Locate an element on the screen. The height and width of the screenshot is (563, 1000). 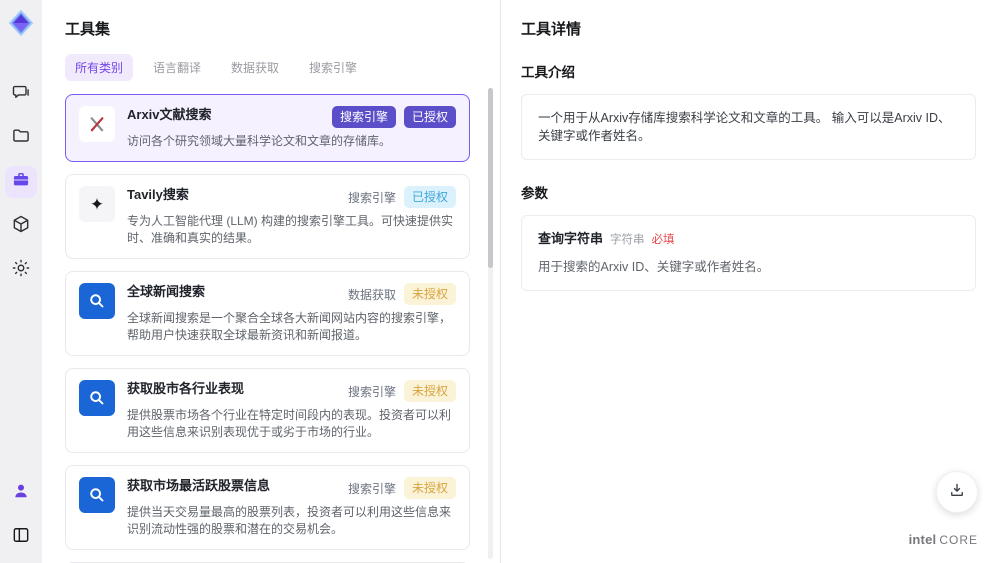
search-chart-icon is located at coordinates (97, 398).